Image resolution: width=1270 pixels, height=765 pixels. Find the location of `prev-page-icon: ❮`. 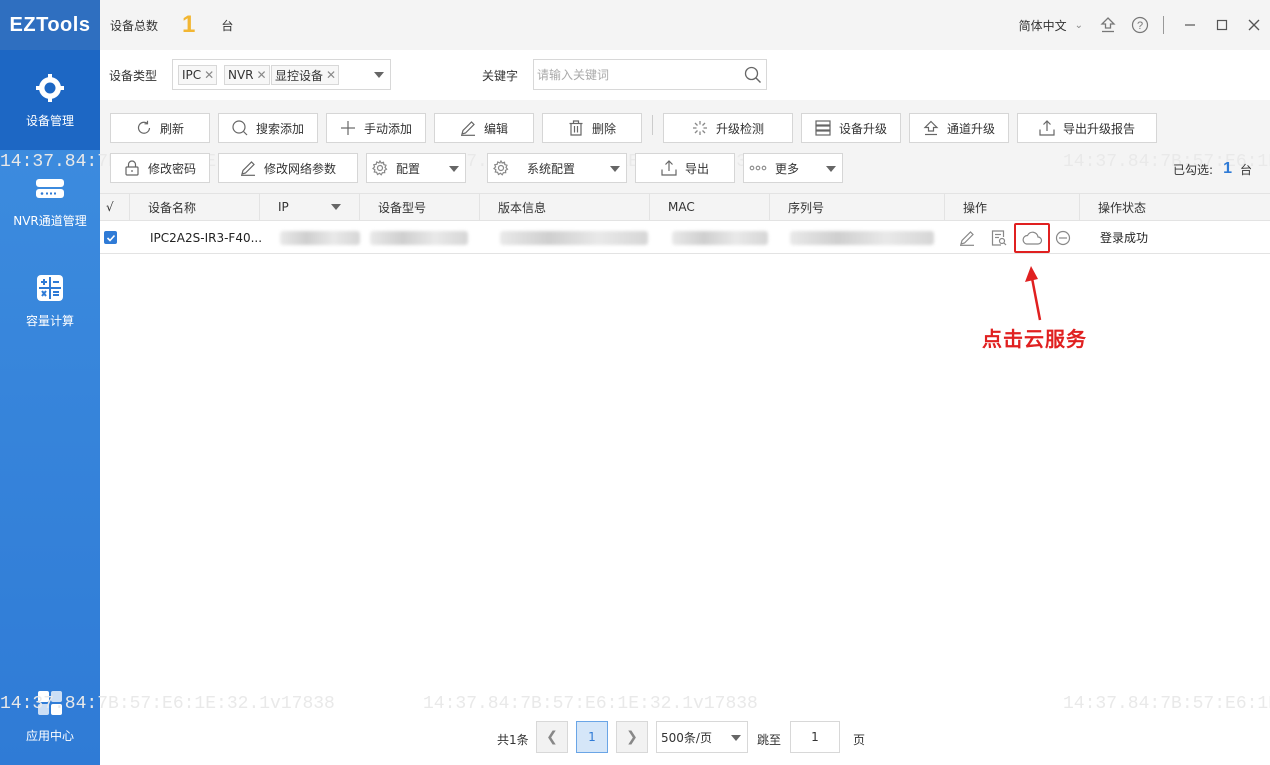

prev-page-icon: ❮ is located at coordinates (552, 737).